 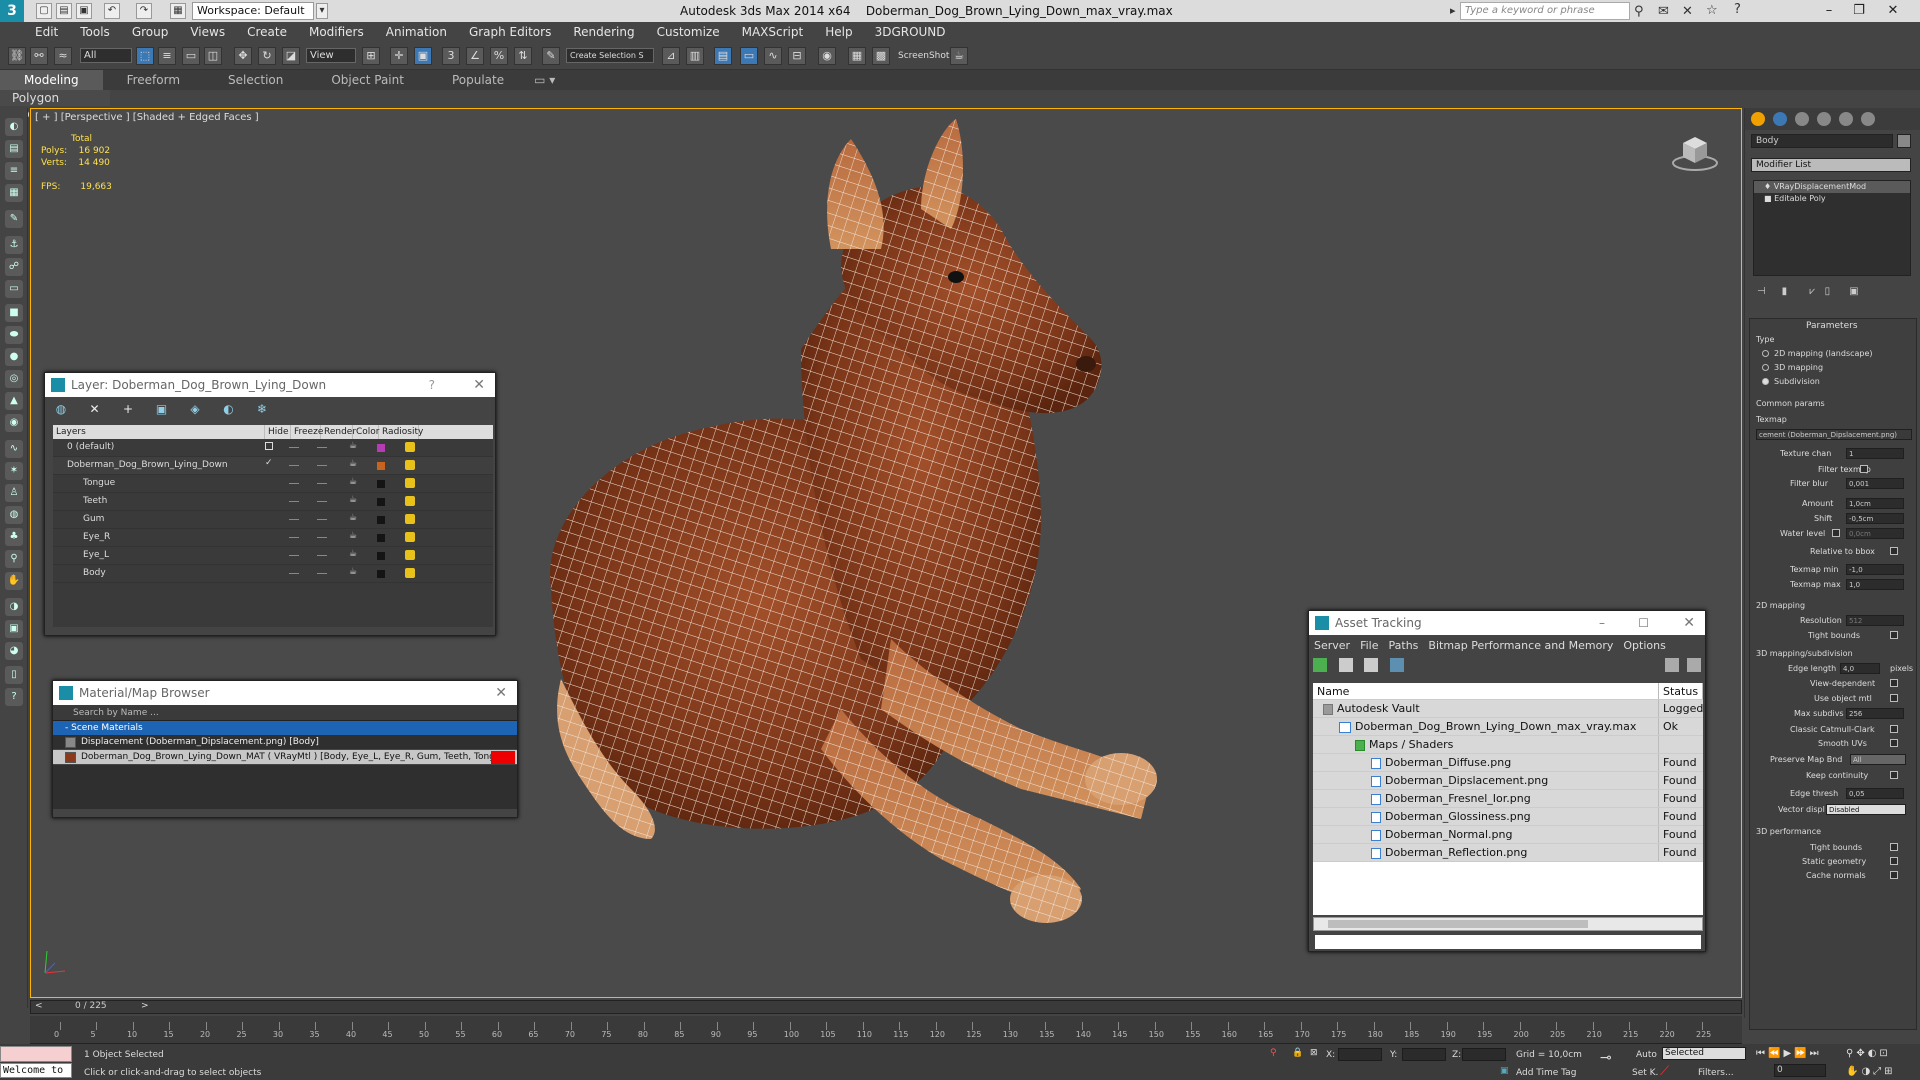 I want to click on layer-row: Eye_R ☕, so click(x=273, y=538).